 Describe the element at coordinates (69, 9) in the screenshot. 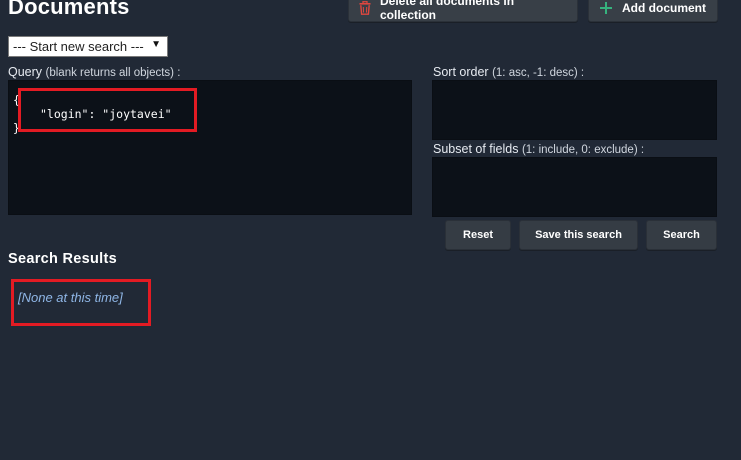

I see `page-title: Documents` at that location.